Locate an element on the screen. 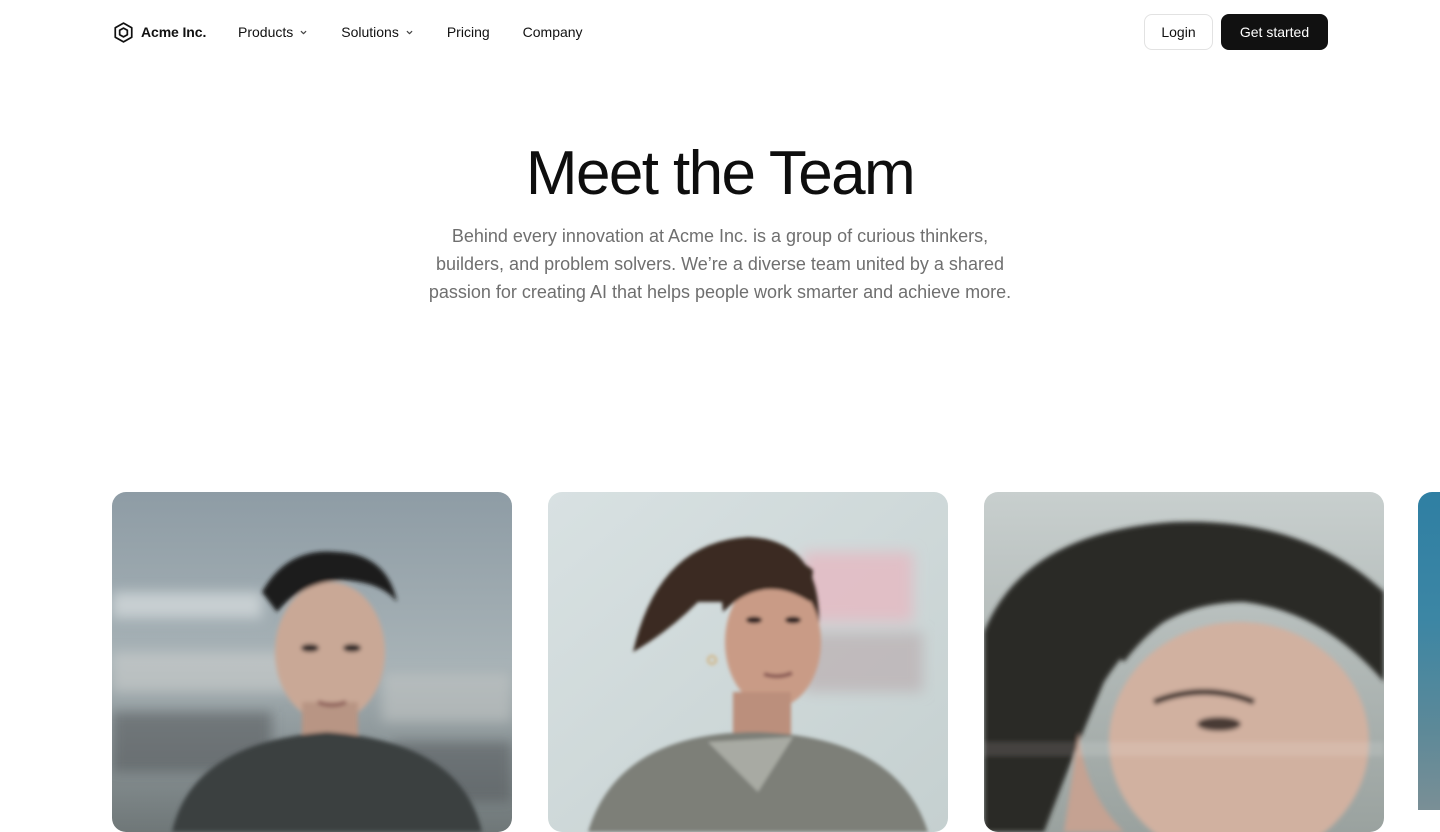 Image resolution: width=1440 pixels, height=832 pixels. nav-actions: Login Get started is located at coordinates (1236, 32).